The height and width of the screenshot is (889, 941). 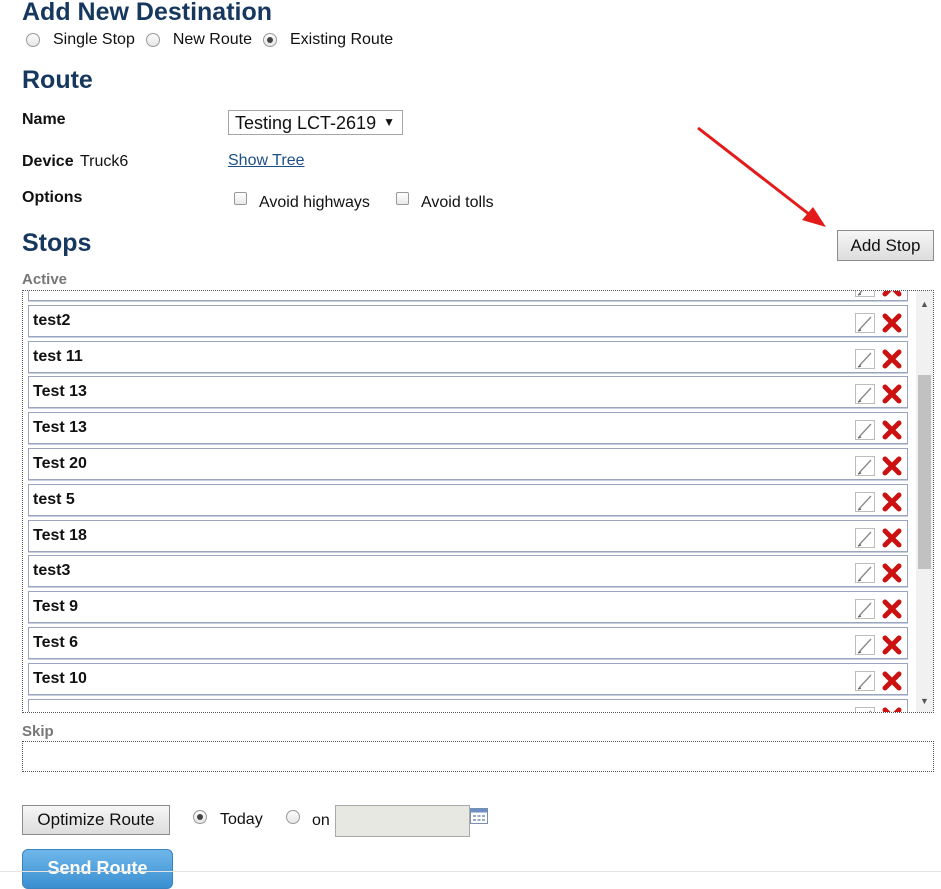 What do you see at coordinates (924, 701) in the screenshot?
I see `scroll-down-arrow-icon: ▼` at bounding box center [924, 701].